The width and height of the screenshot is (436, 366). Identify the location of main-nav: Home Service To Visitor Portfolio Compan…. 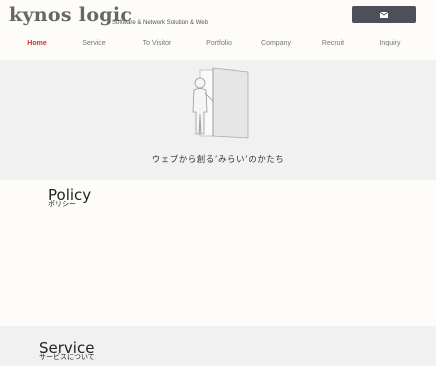
(218, 45).